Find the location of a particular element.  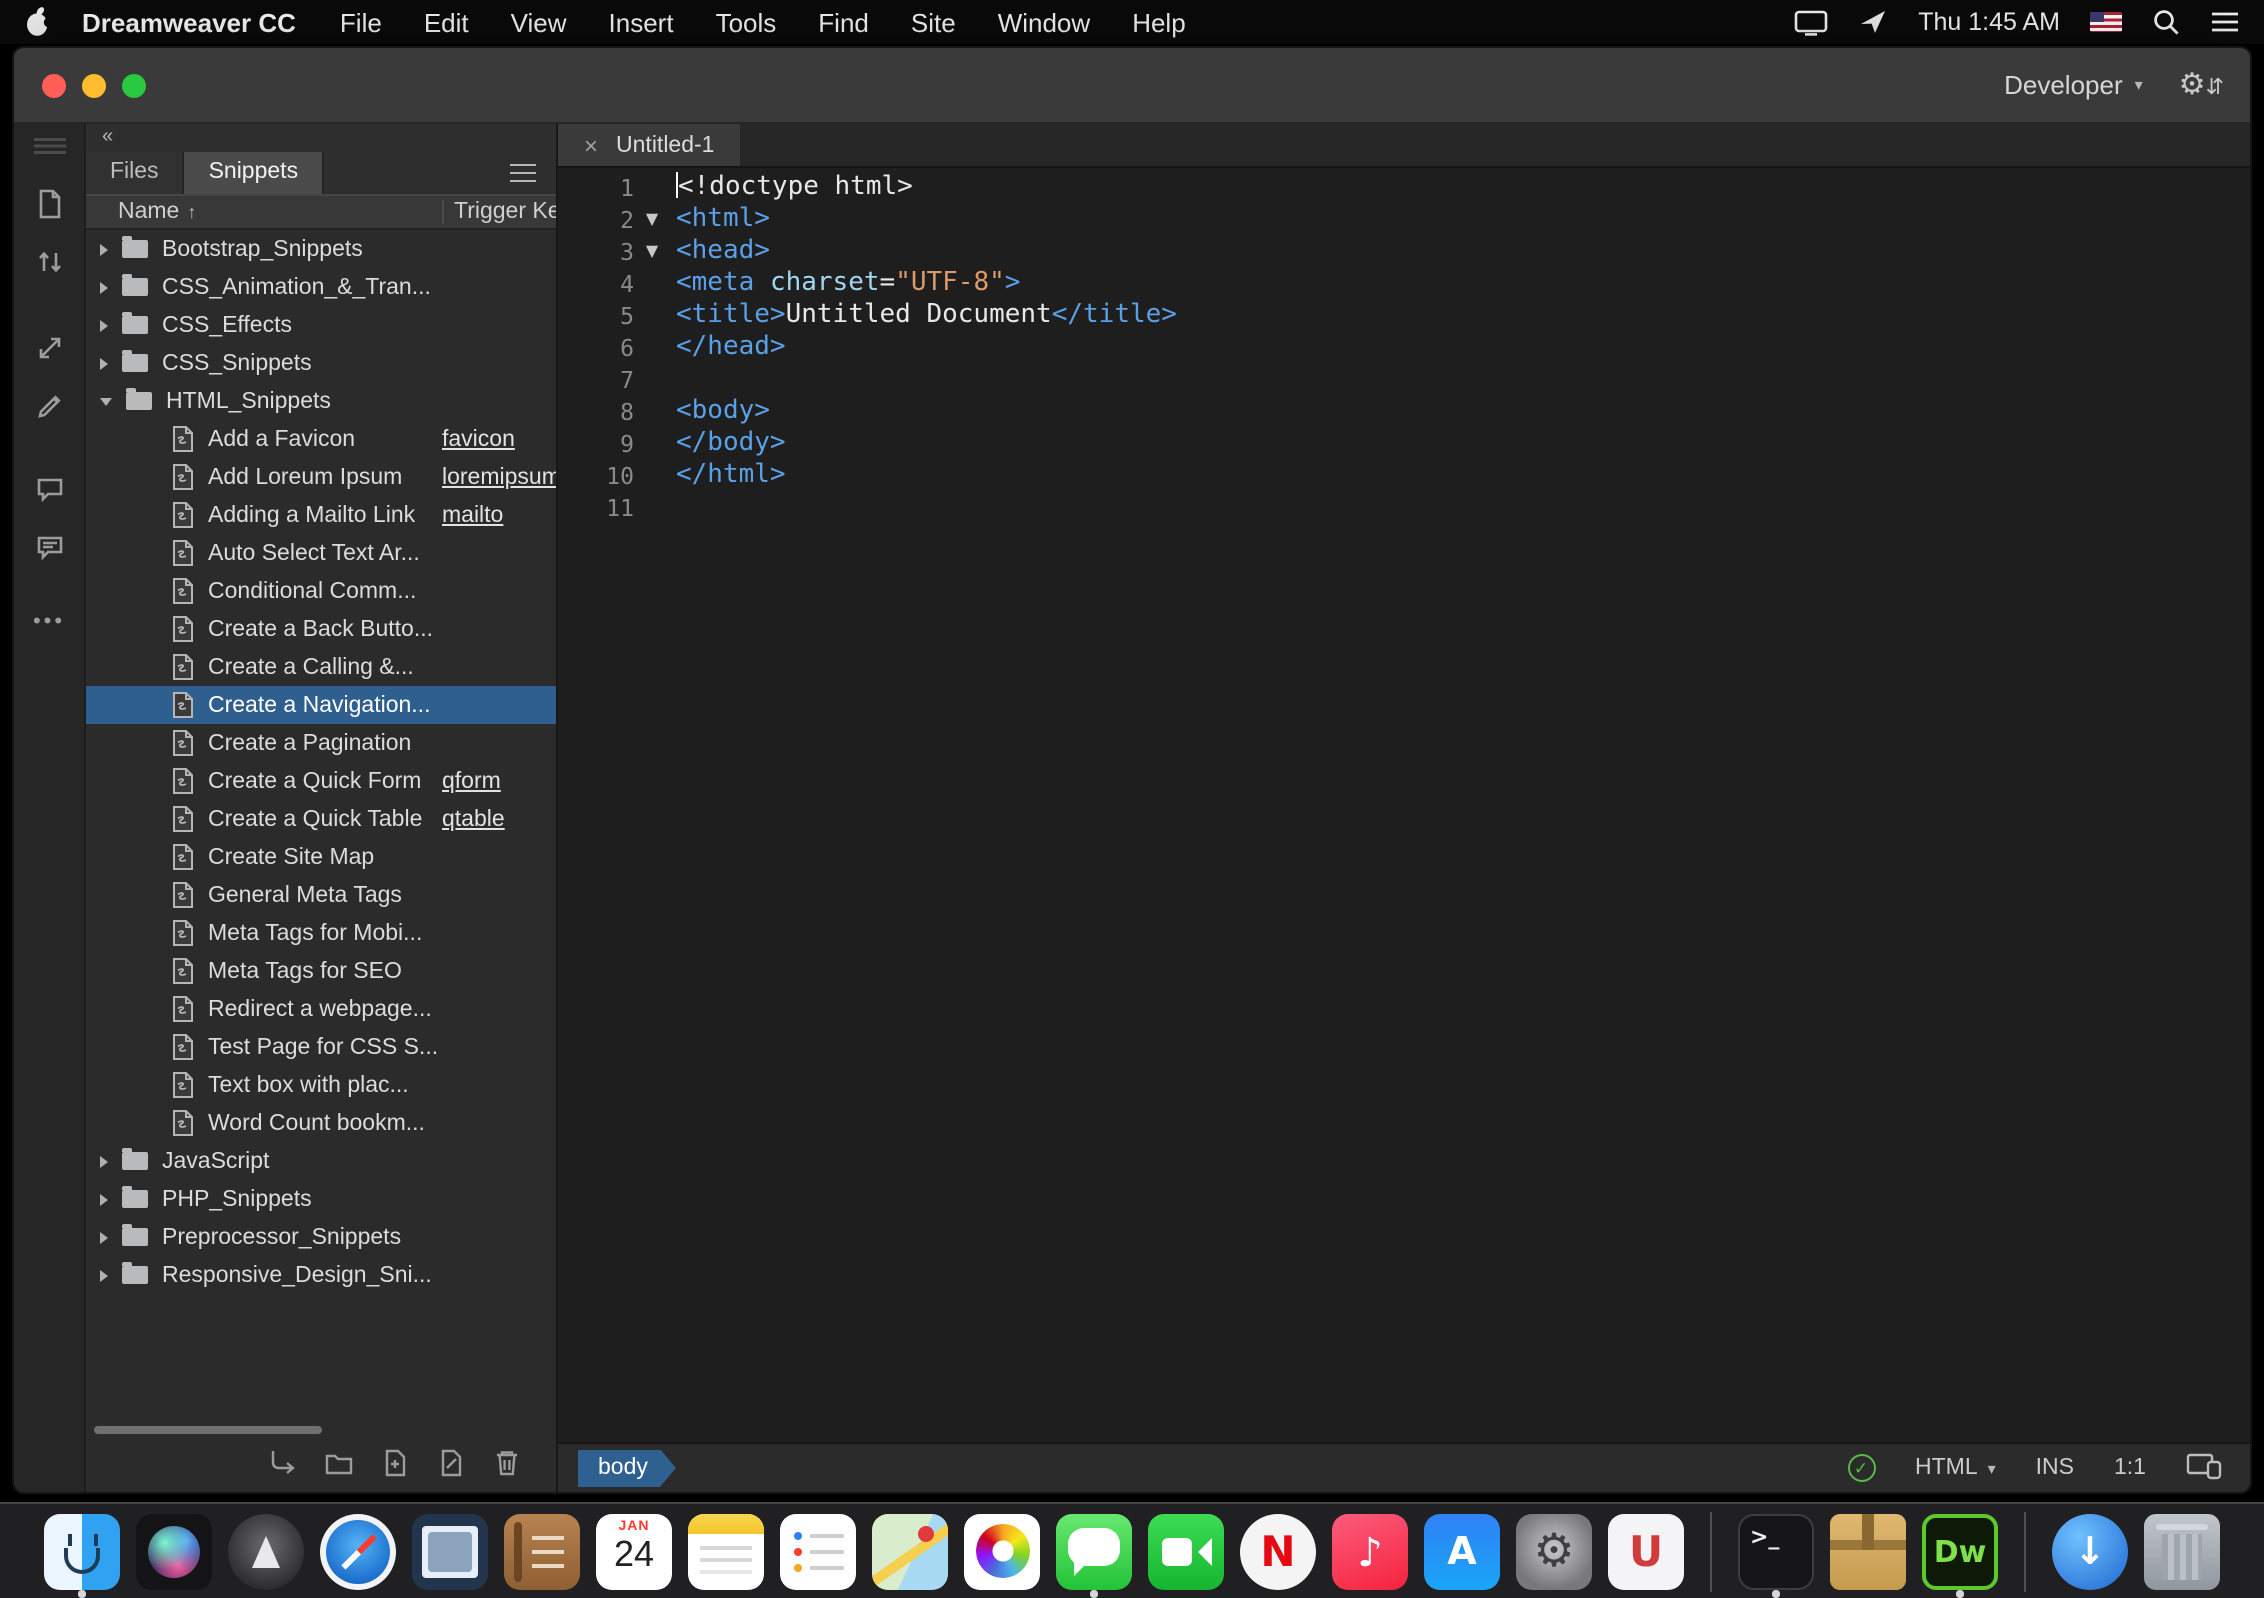

safari-icon is located at coordinates (358, 1551).